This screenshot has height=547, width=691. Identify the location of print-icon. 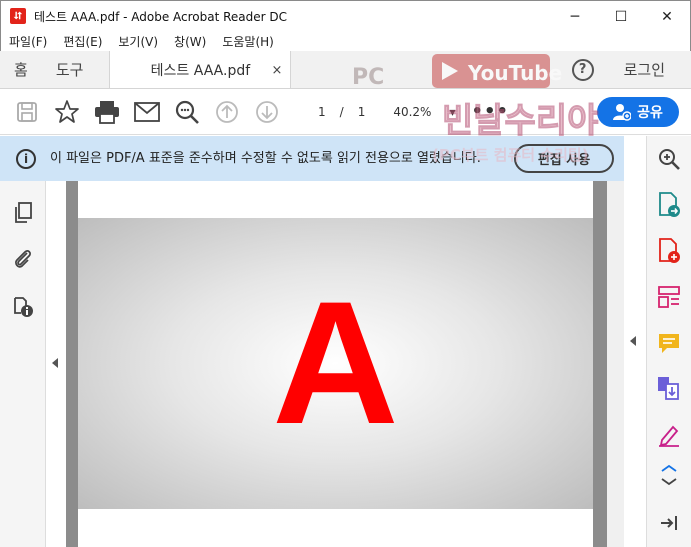
(107, 112).